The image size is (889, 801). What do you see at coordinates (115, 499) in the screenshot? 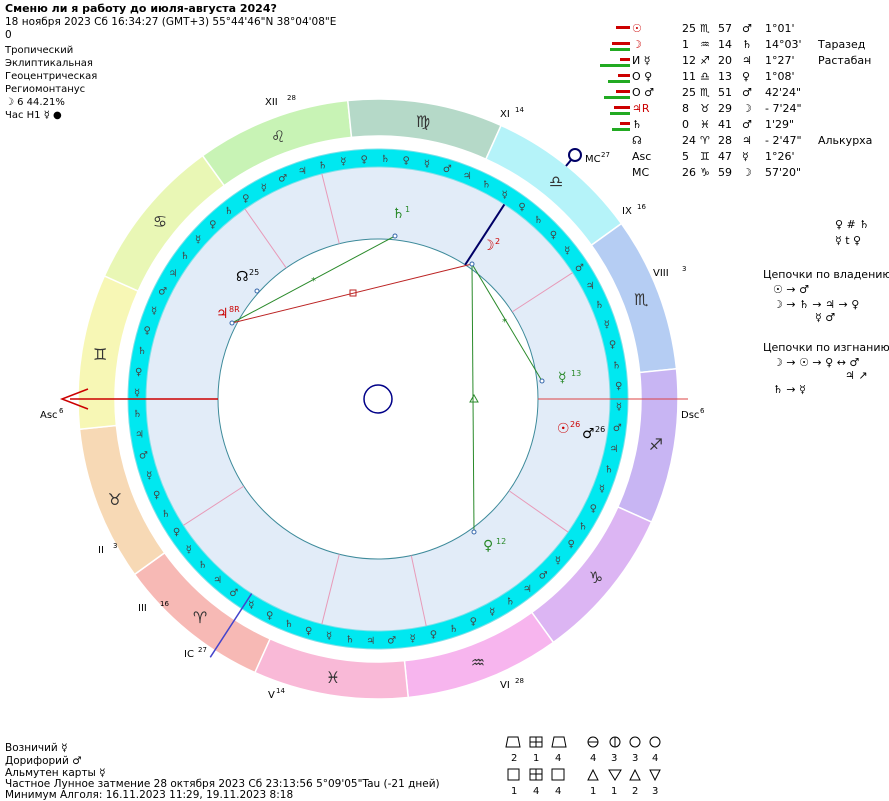
I see `sign-glyph: ♉` at bounding box center [115, 499].